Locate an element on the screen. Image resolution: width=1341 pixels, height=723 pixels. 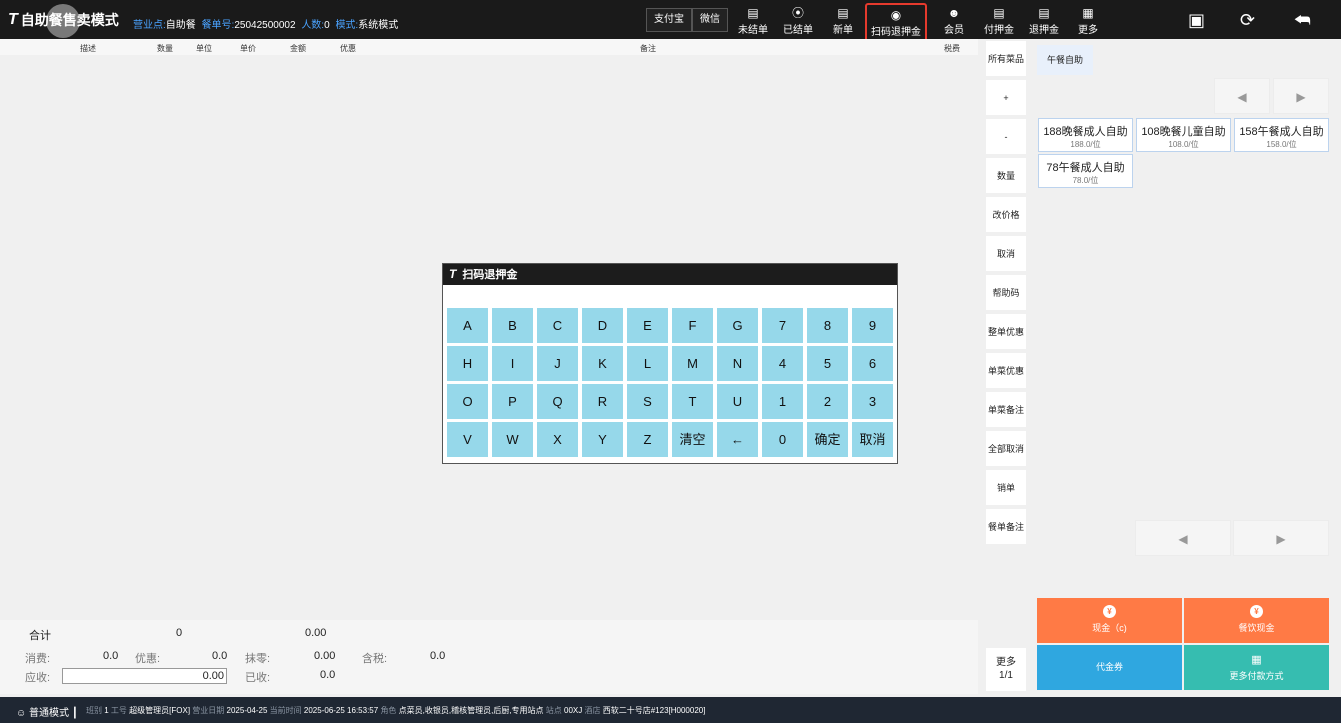
lock-icon: ▣ is located at coordinates (1196, 20).